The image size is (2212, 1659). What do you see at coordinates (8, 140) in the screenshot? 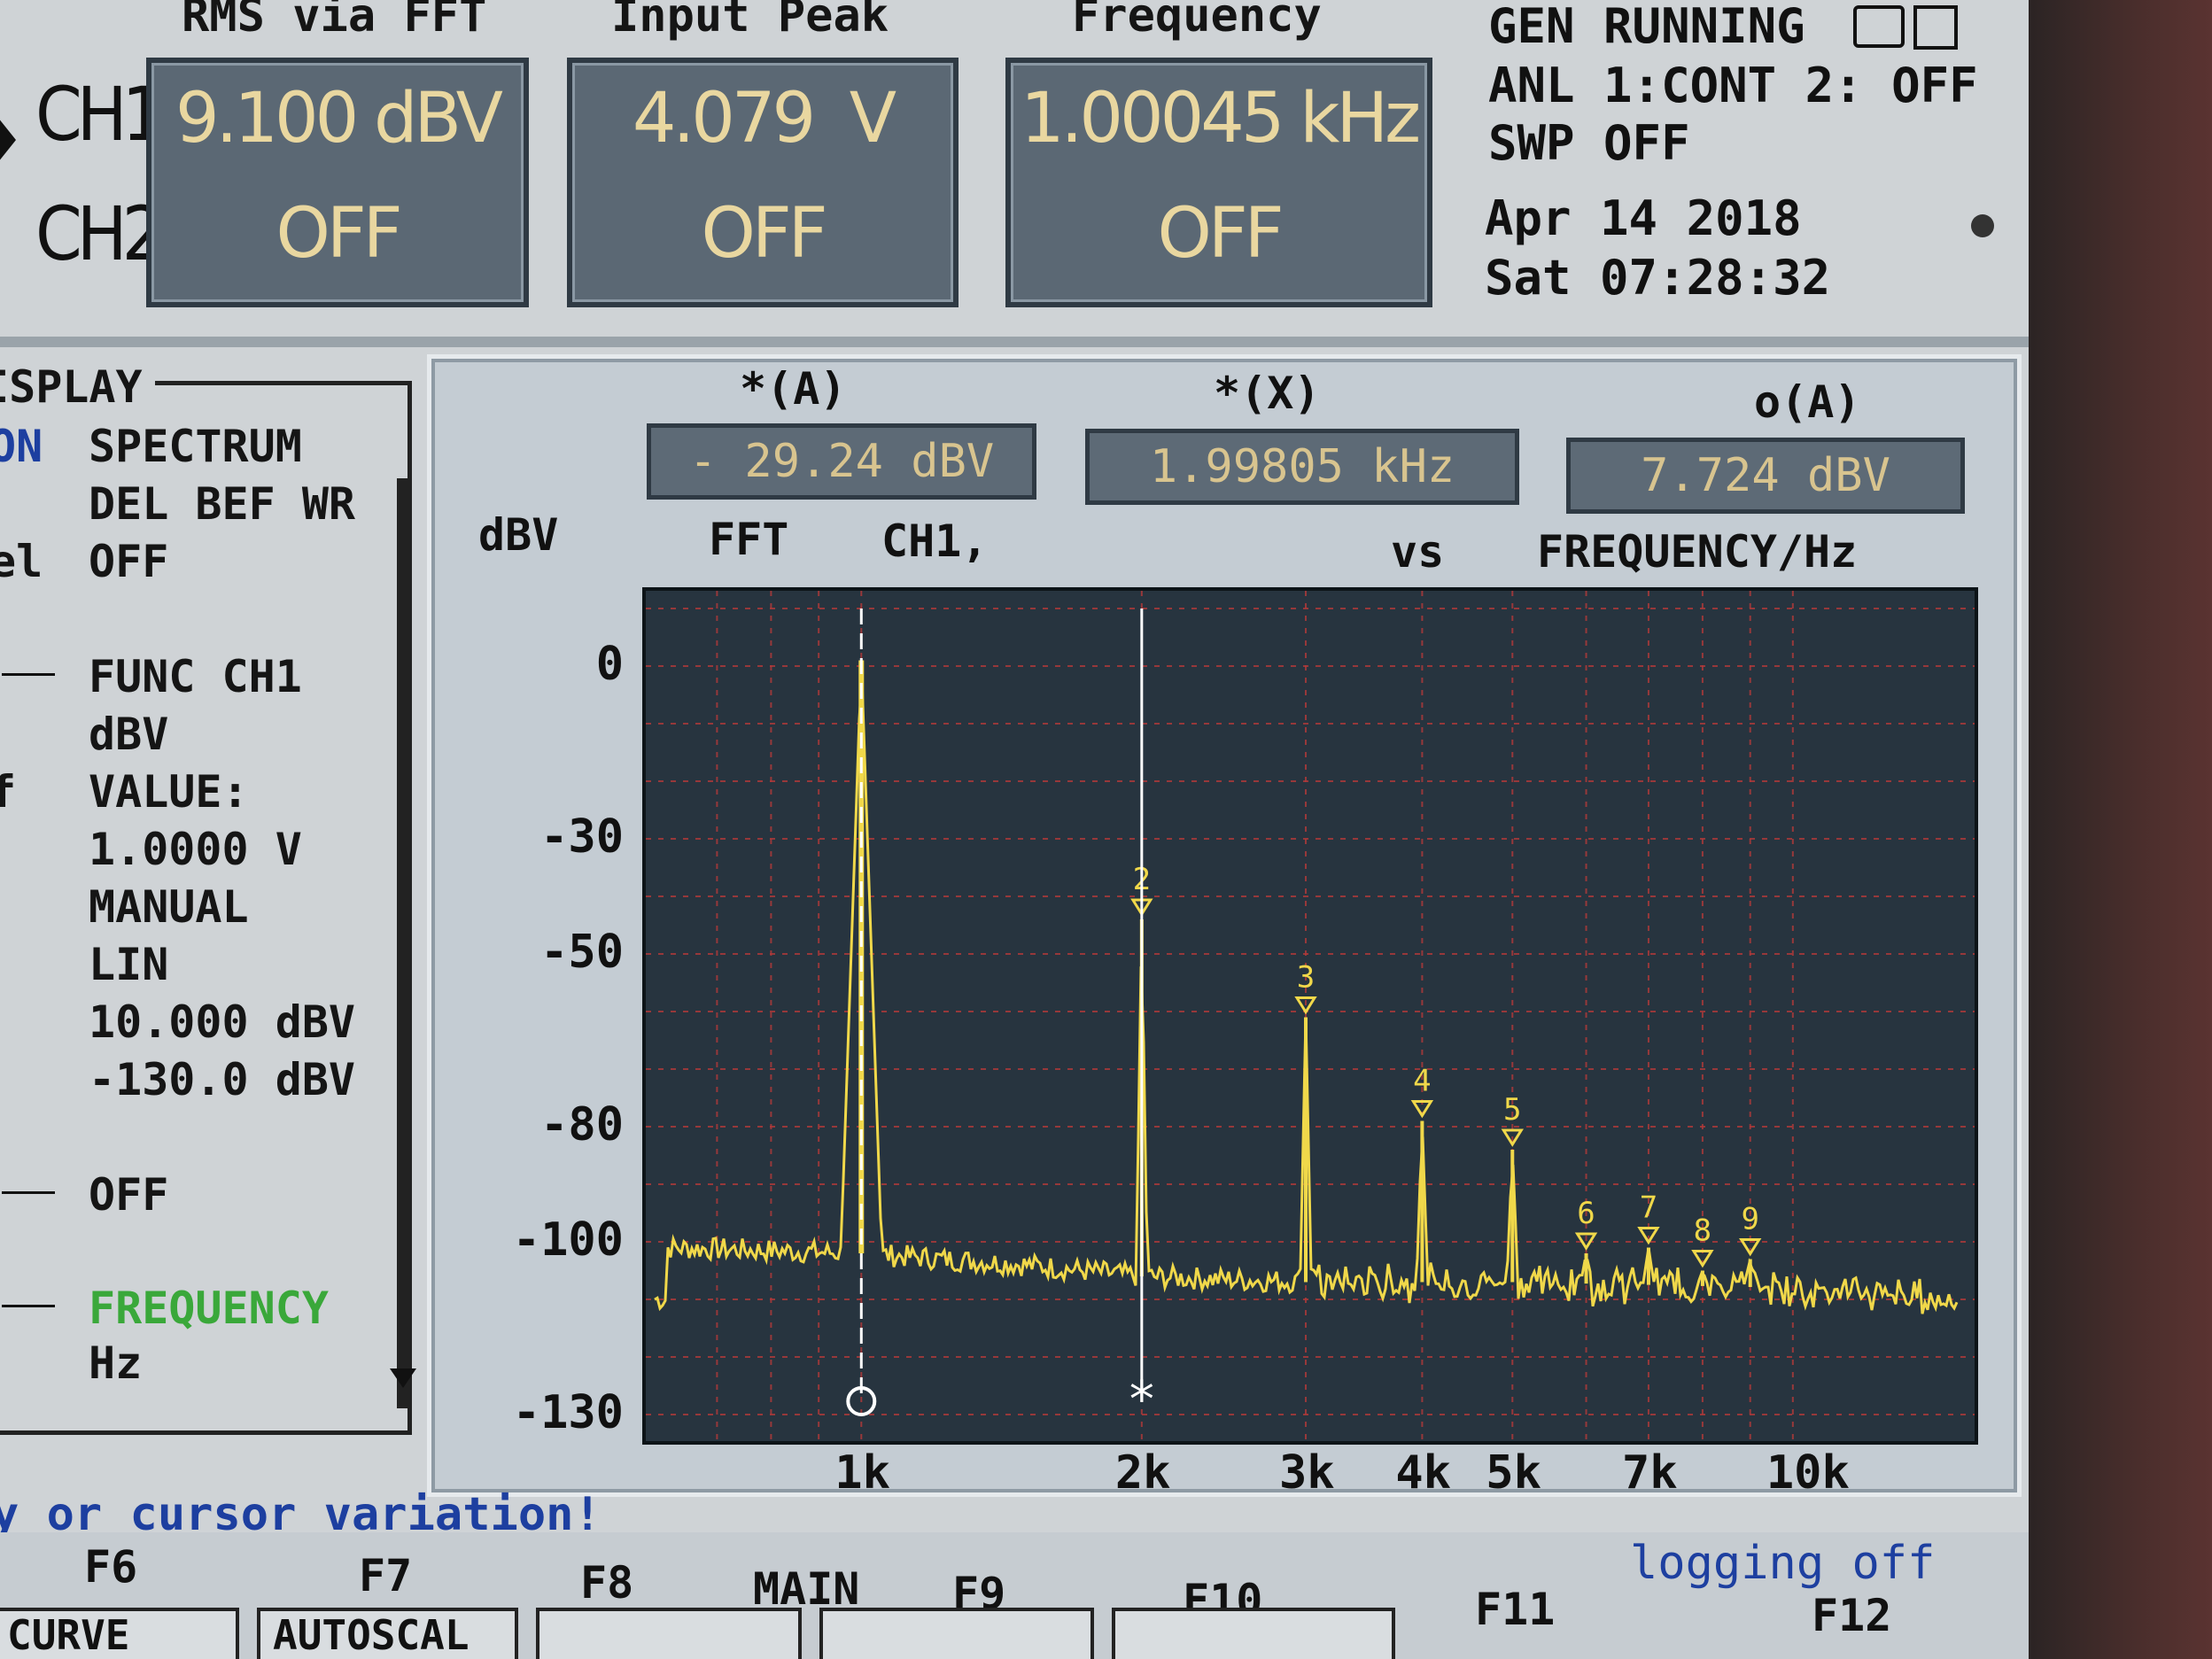
I see `ch1-arrow-icon` at bounding box center [8, 140].